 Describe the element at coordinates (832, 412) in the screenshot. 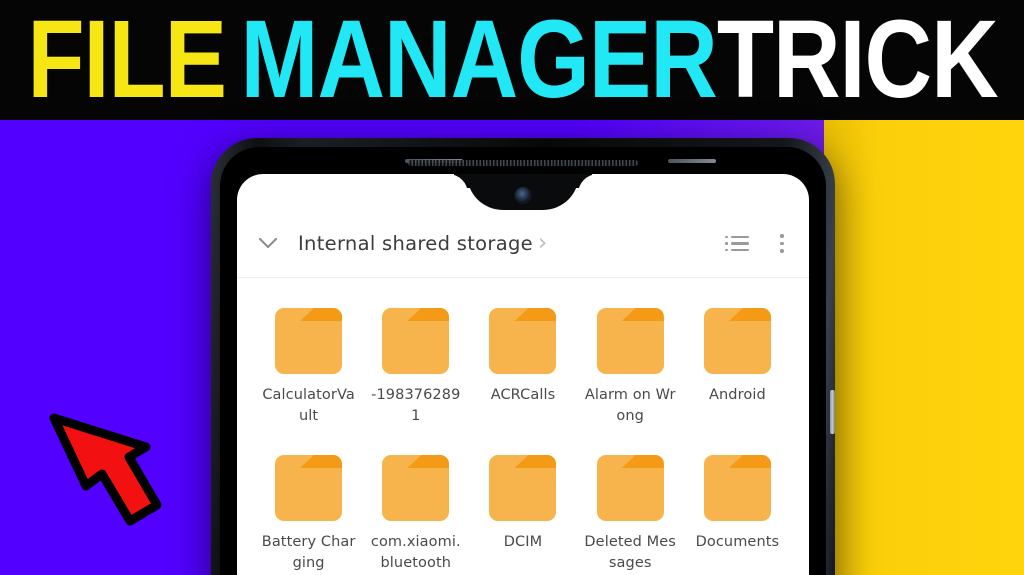

I see `power-button` at that location.